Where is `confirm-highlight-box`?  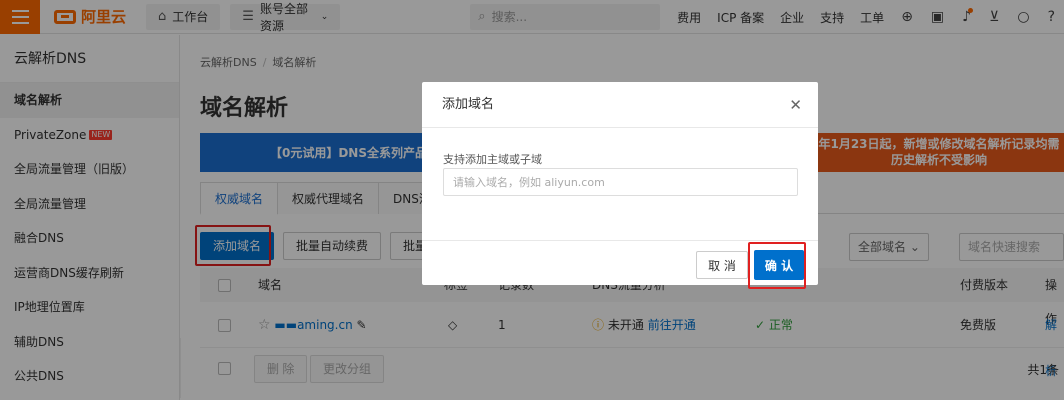 confirm-highlight-box is located at coordinates (777, 265).